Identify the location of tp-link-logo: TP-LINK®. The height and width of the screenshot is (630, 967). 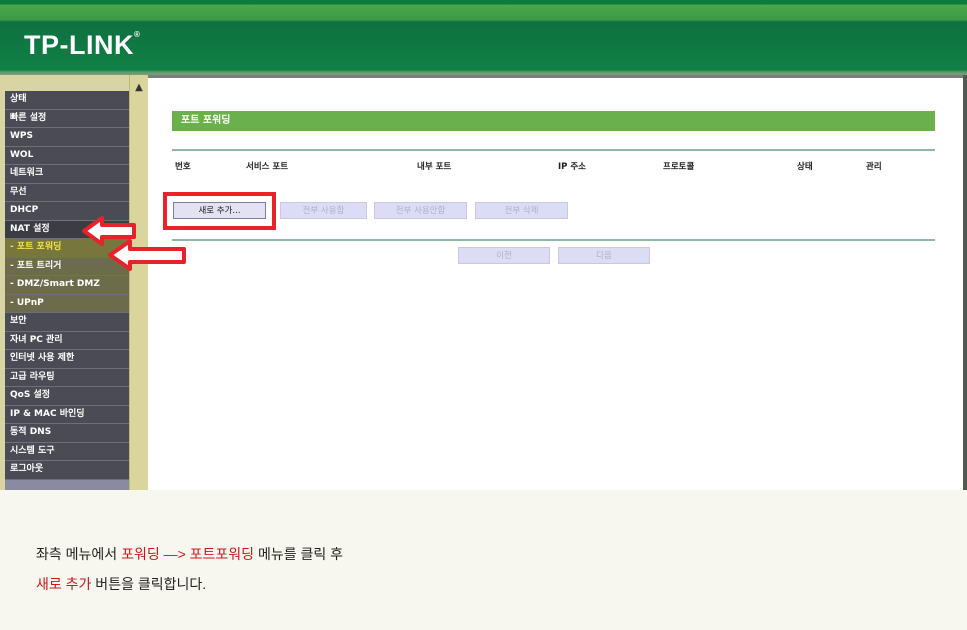
(82, 45).